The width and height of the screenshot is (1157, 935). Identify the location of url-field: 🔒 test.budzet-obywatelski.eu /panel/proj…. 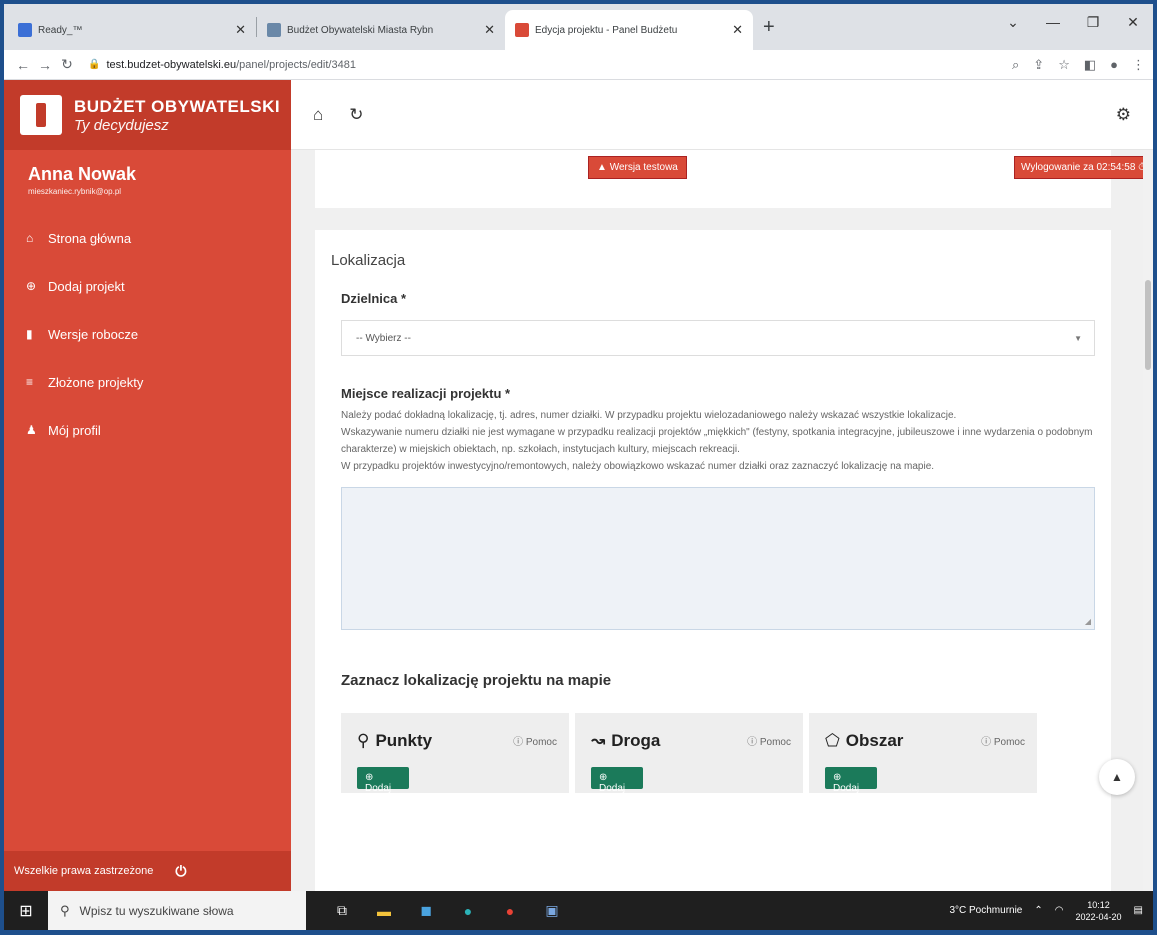
(550, 65).